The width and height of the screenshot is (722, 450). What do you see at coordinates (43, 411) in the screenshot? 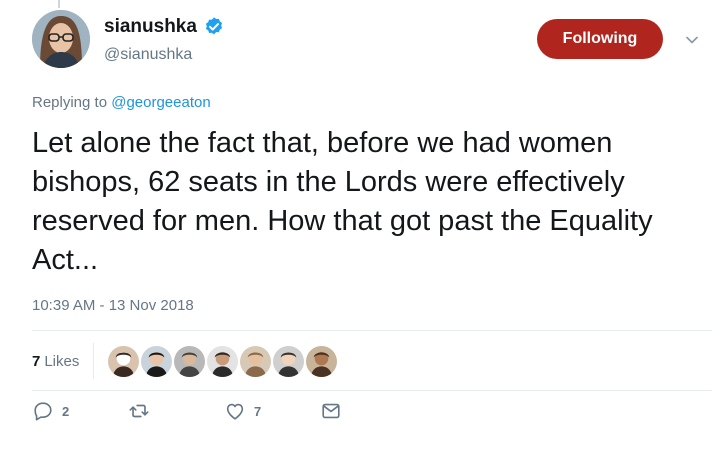
I see `reply-icon` at bounding box center [43, 411].